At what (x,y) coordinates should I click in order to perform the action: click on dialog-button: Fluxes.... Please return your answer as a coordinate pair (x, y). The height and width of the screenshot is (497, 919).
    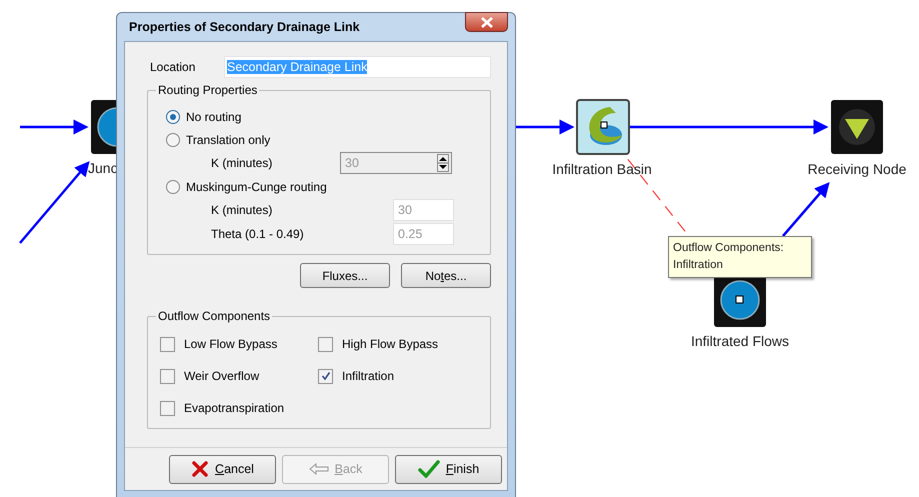
    Looking at the image, I should click on (345, 275).